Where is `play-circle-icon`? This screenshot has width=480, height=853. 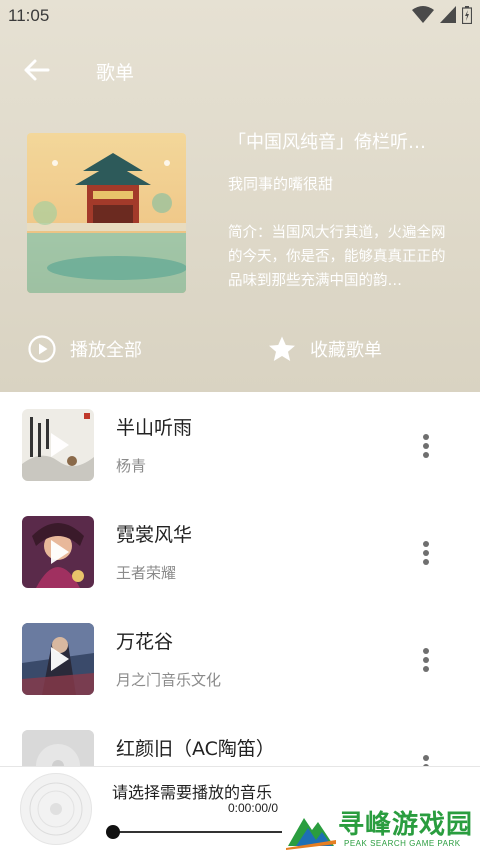
play-circle-icon is located at coordinates (42, 349).